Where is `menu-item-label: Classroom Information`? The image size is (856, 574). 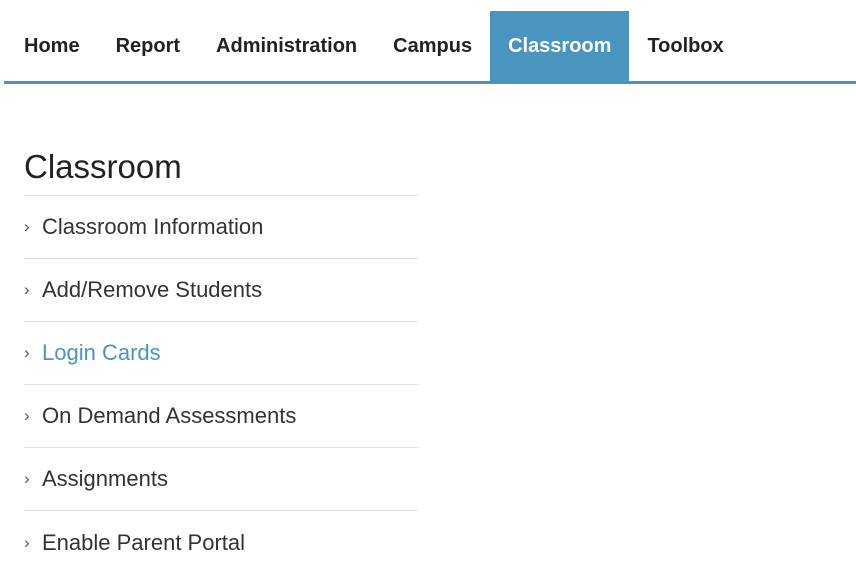 menu-item-label: Classroom Information is located at coordinates (153, 226).